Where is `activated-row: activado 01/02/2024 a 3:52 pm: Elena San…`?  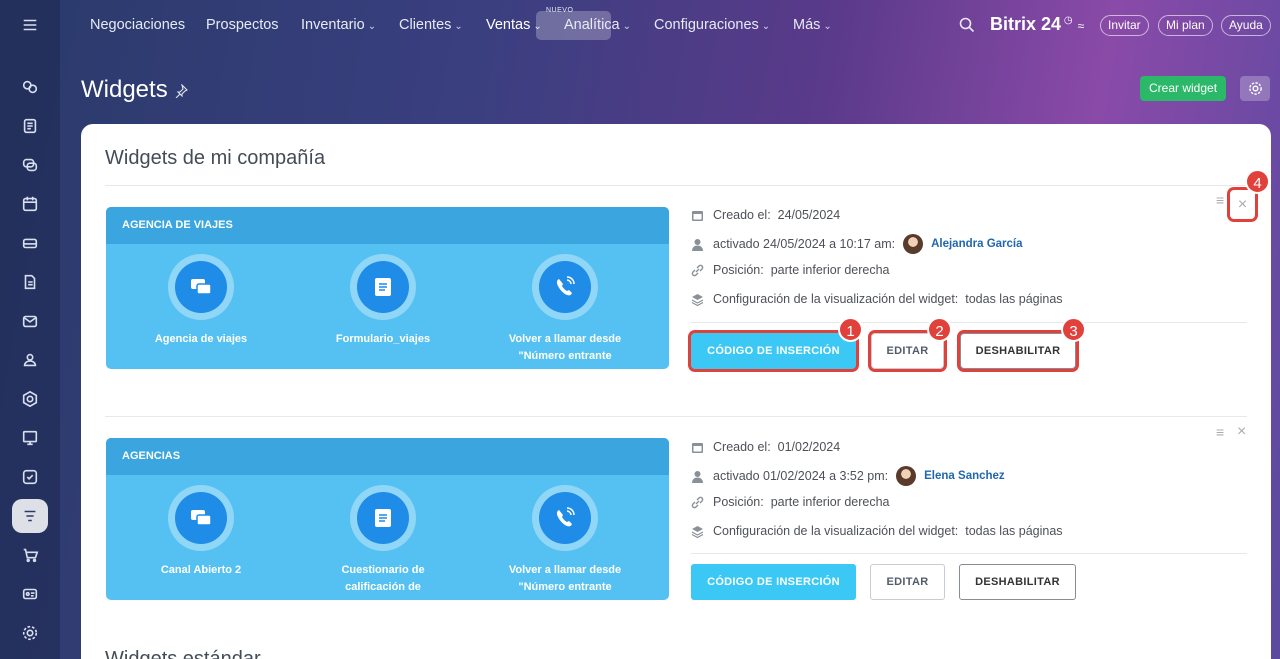 activated-row: activado 01/02/2024 a 3:52 pm: Elena San… is located at coordinates (848, 476).